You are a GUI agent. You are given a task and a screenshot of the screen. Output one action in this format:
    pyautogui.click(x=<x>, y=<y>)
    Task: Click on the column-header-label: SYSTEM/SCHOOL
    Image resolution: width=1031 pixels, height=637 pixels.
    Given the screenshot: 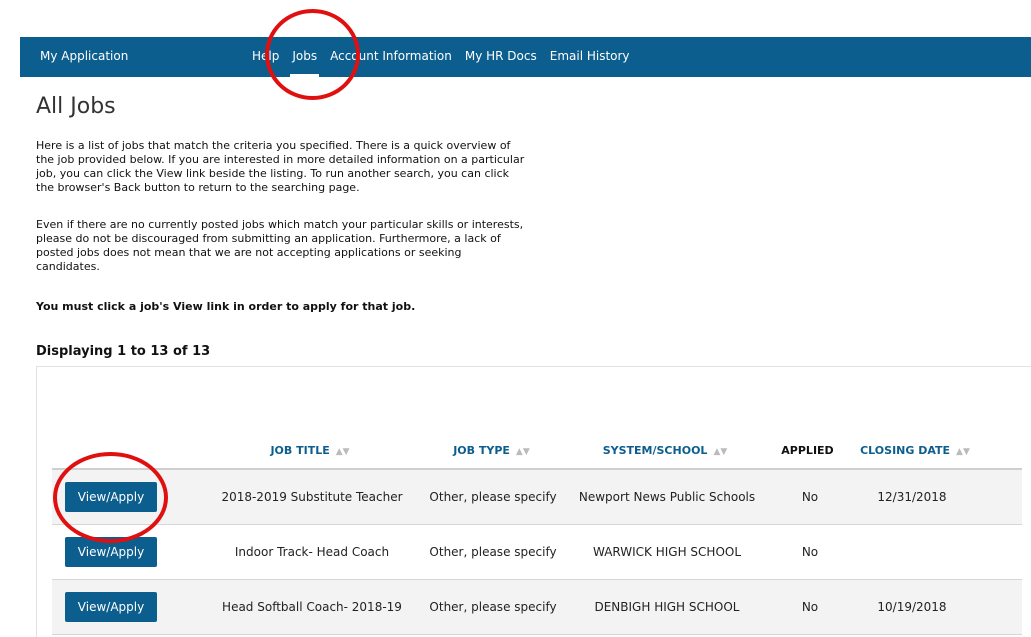 What is the action you would take?
    pyautogui.click(x=655, y=450)
    